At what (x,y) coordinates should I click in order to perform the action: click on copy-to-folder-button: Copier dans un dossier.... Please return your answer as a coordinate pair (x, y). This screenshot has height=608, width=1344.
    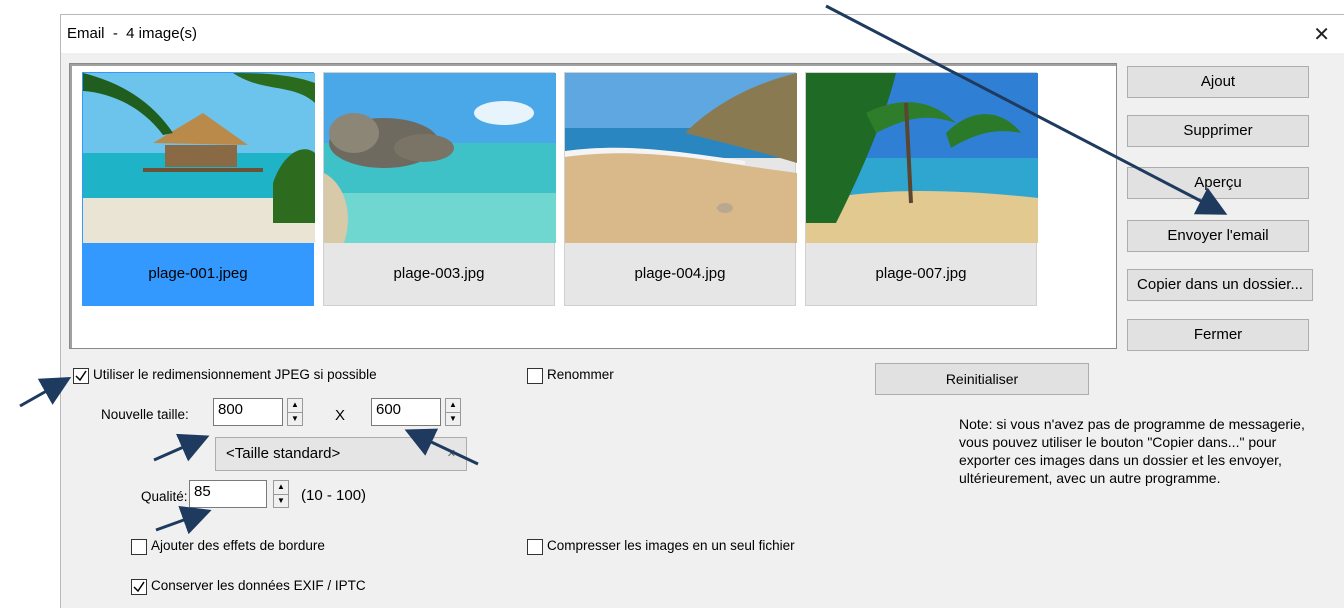
    Looking at the image, I should click on (1220, 285).